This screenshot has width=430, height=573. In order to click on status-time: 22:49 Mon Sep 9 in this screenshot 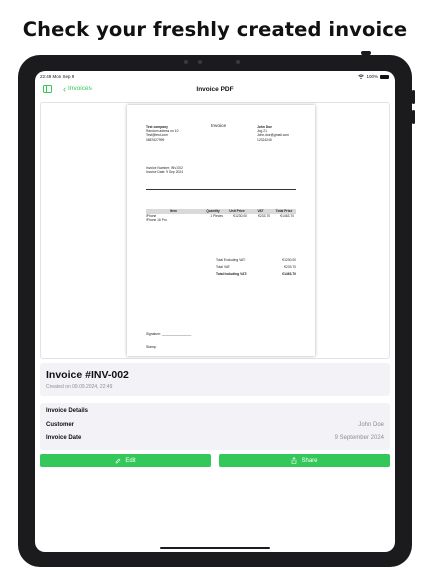, I will do `click(57, 76)`.